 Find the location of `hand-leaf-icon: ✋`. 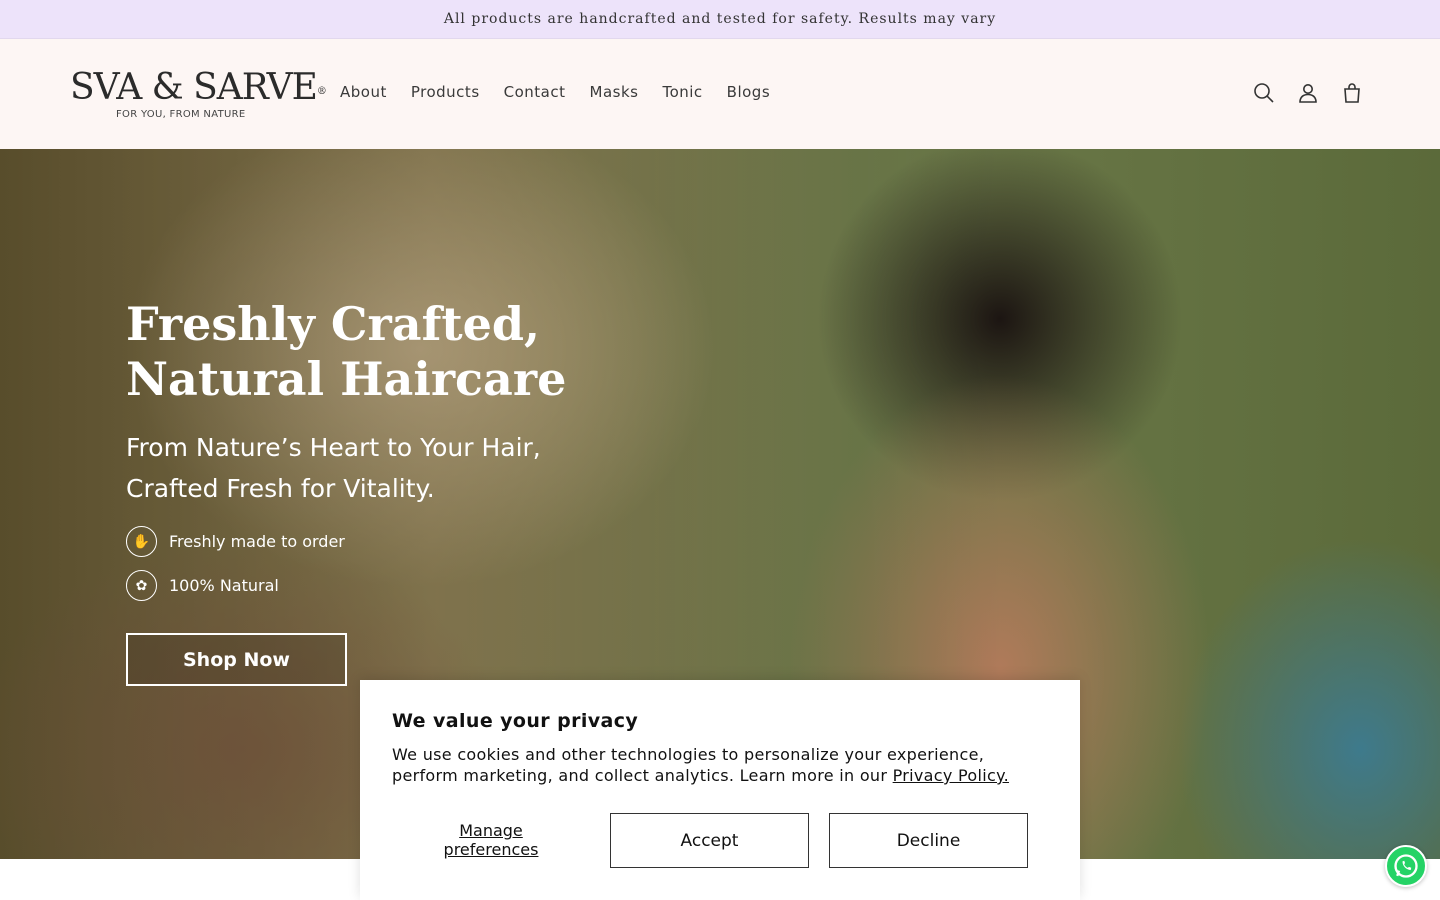

hand-leaf-icon: ✋ is located at coordinates (141, 541).